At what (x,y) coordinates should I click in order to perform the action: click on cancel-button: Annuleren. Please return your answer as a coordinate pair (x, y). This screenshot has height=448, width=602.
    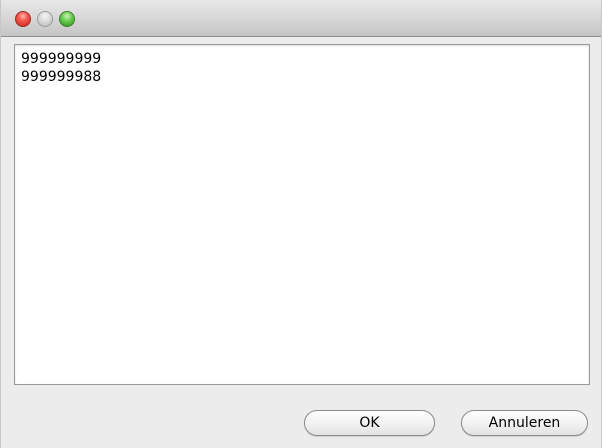
    Looking at the image, I should click on (524, 423).